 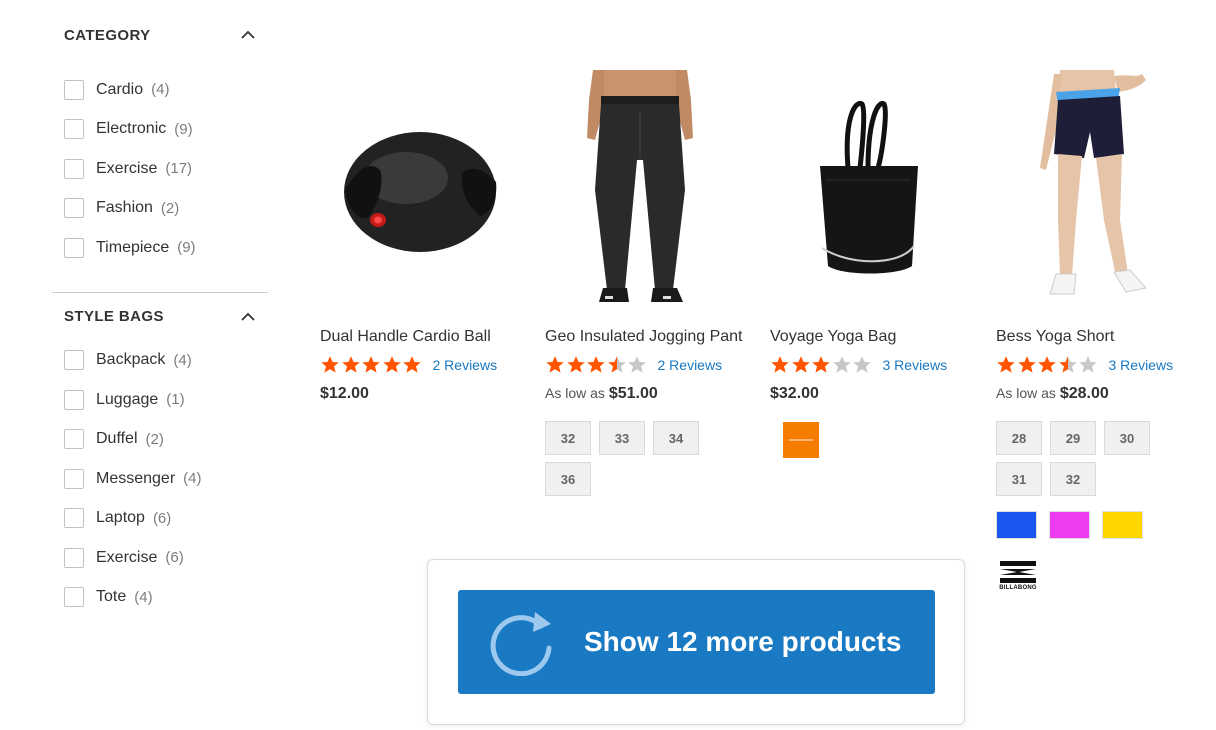 I want to click on filter-option-label: Cardio, so click(x=120, y=89).